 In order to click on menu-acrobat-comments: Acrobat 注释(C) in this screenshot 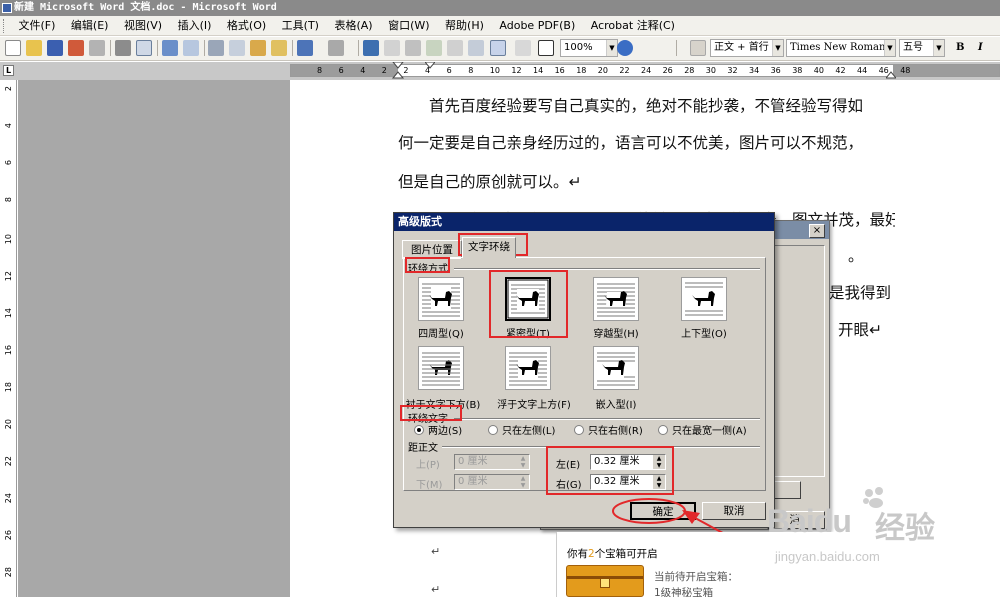, I will do `click(633, 26)`.